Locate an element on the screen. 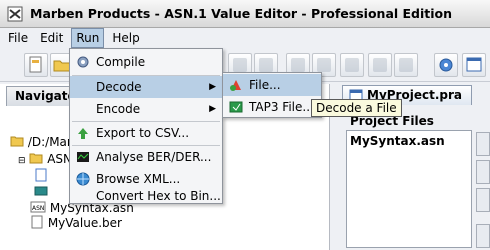  menu-run: Run is located at coordinates (88, 38).